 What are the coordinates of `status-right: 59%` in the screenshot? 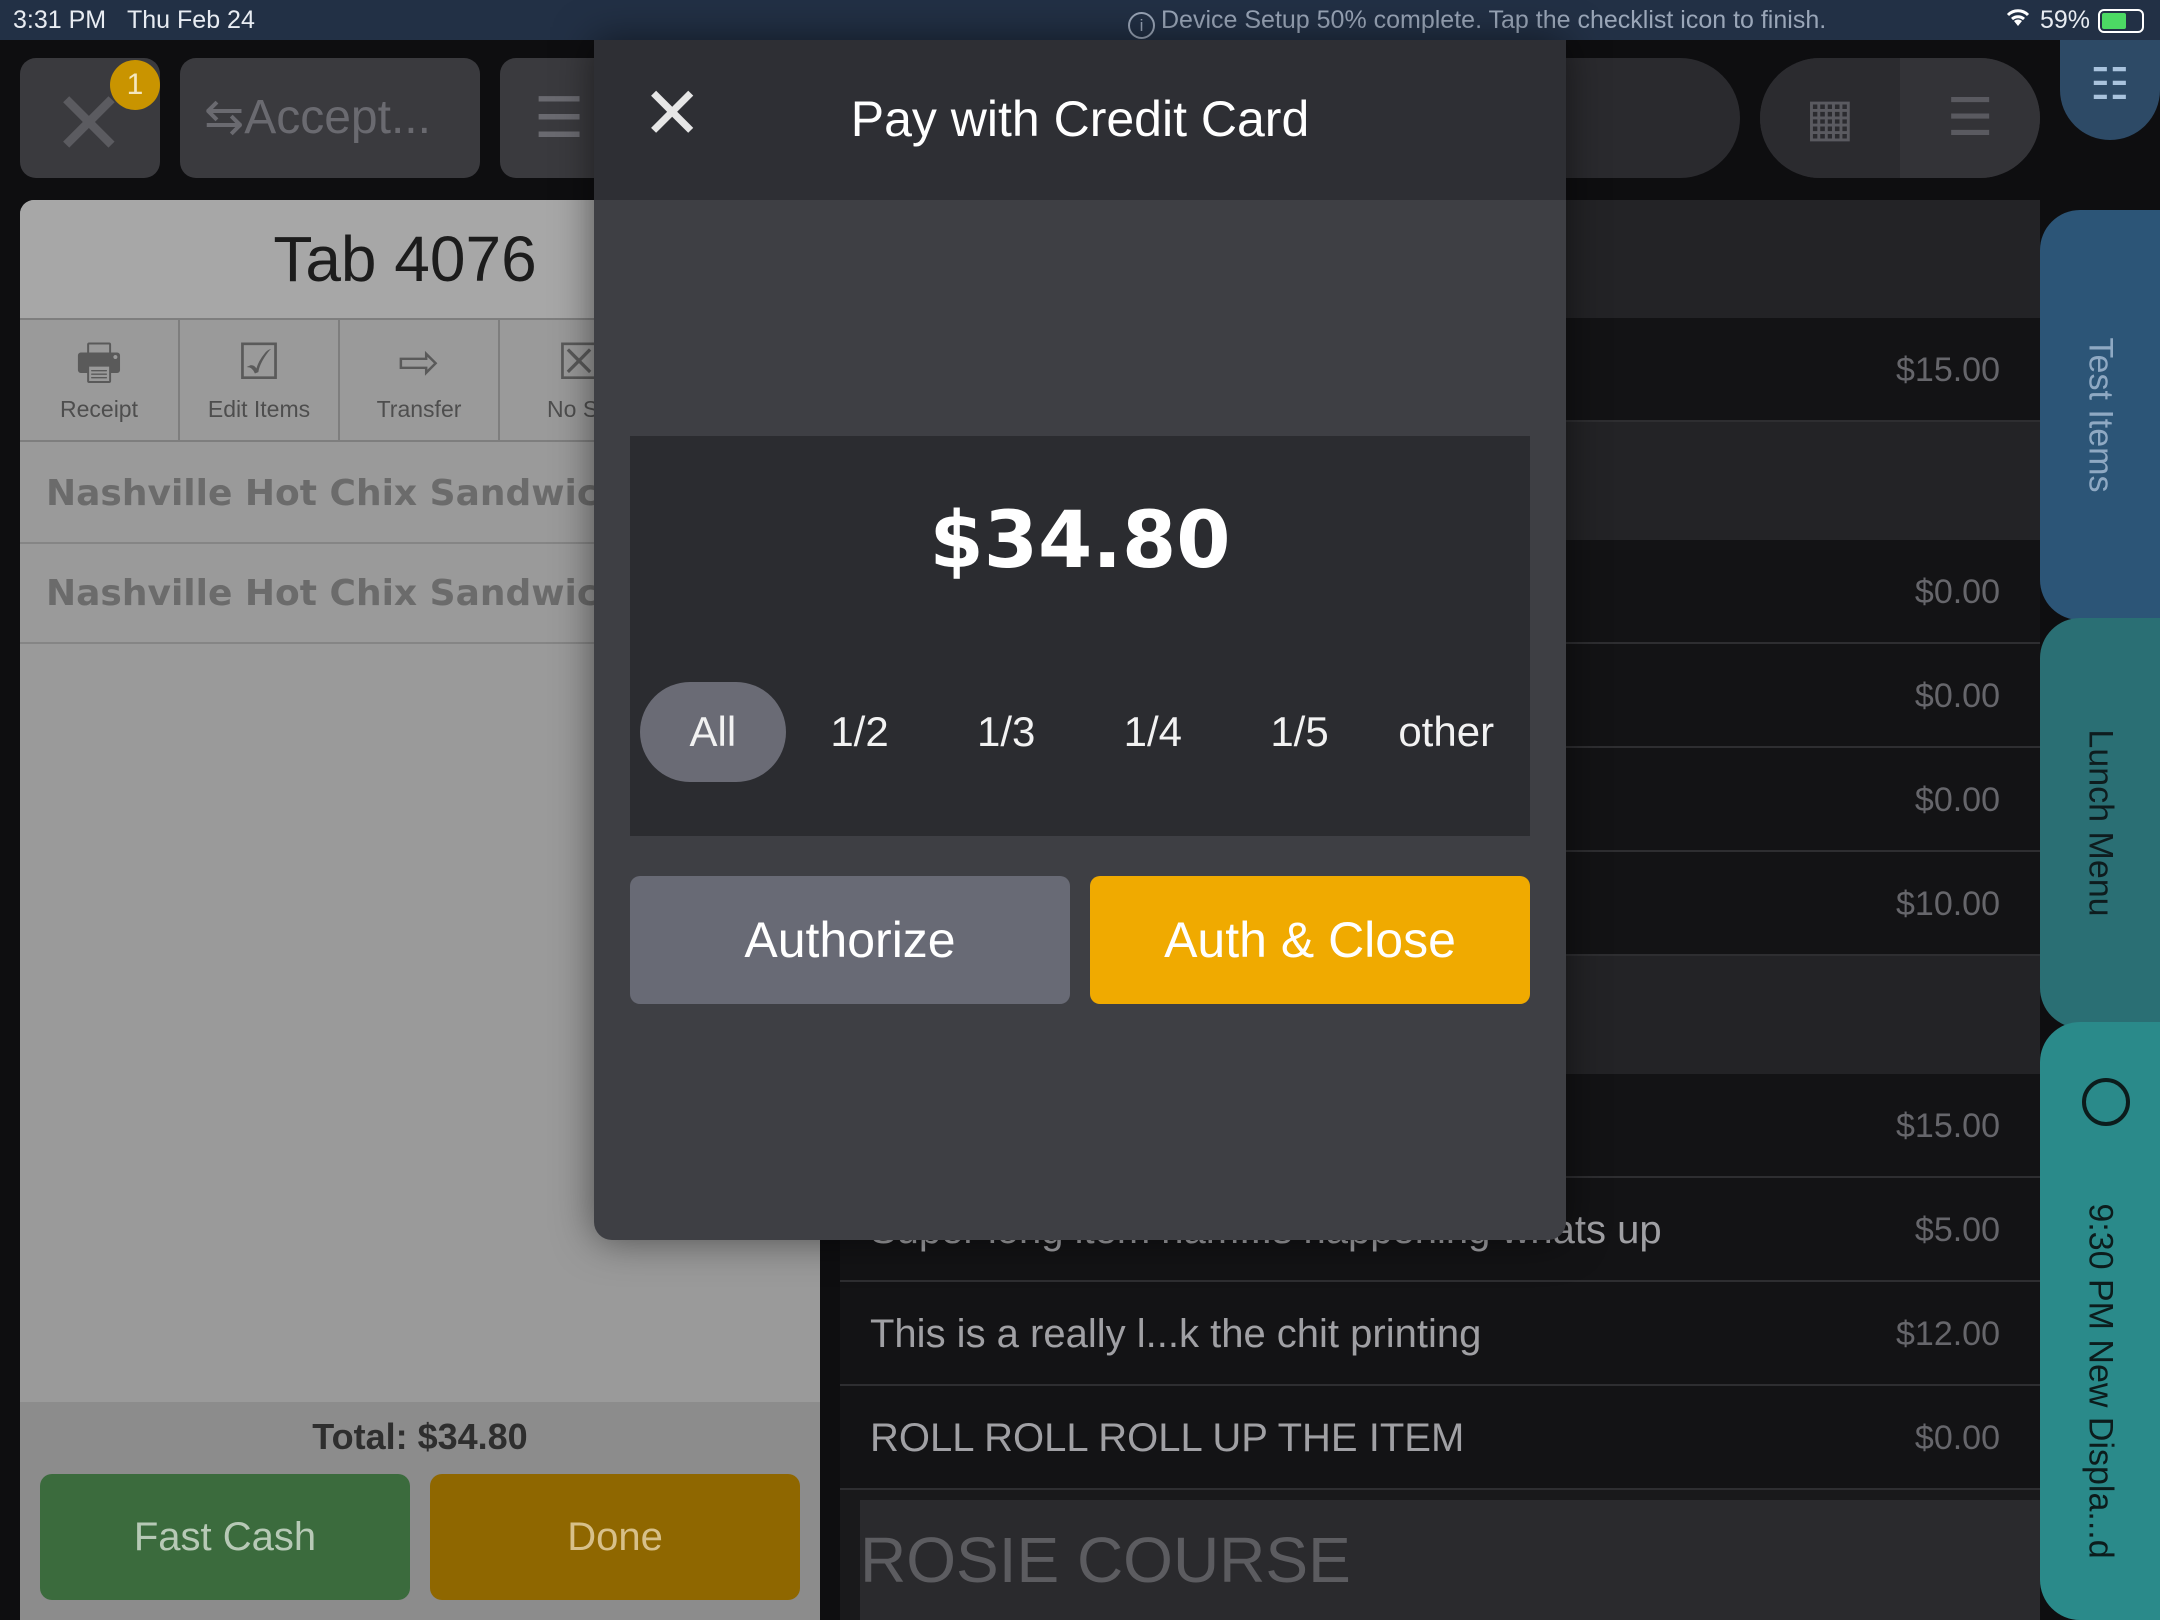 It's located at (2074, 20).